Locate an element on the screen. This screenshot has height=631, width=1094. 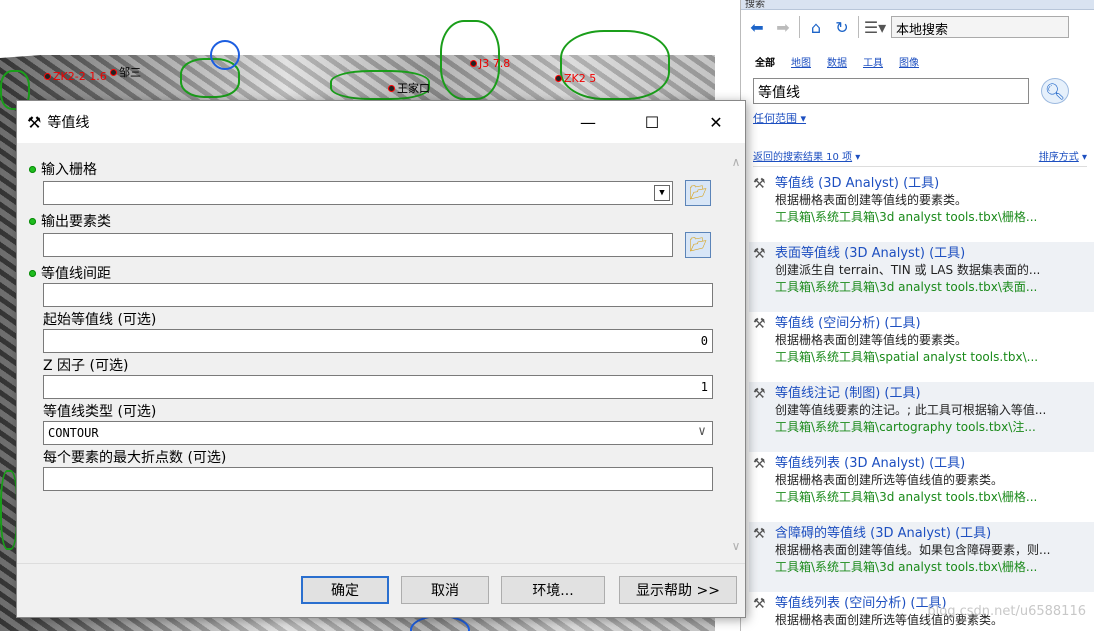
result-title: 等值线 (空间分析) (工具) is located at coordinates (934, 321).